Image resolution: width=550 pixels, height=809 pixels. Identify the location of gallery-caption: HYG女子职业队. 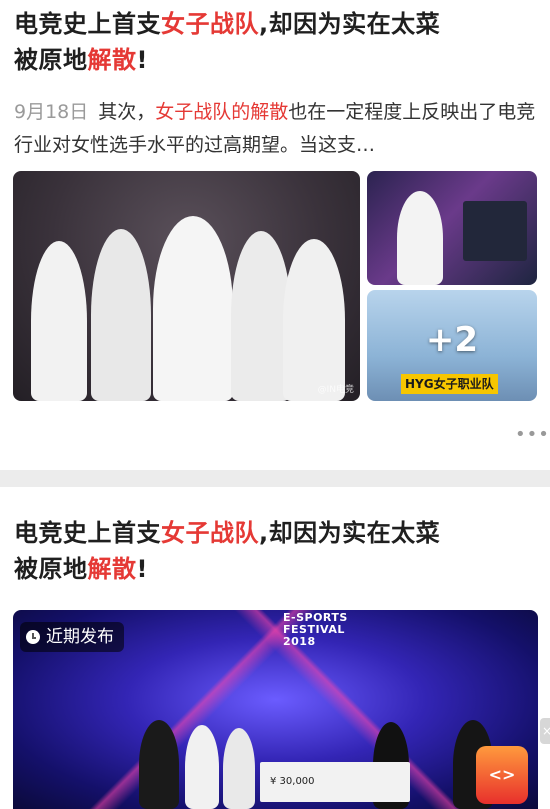
(449, 384).